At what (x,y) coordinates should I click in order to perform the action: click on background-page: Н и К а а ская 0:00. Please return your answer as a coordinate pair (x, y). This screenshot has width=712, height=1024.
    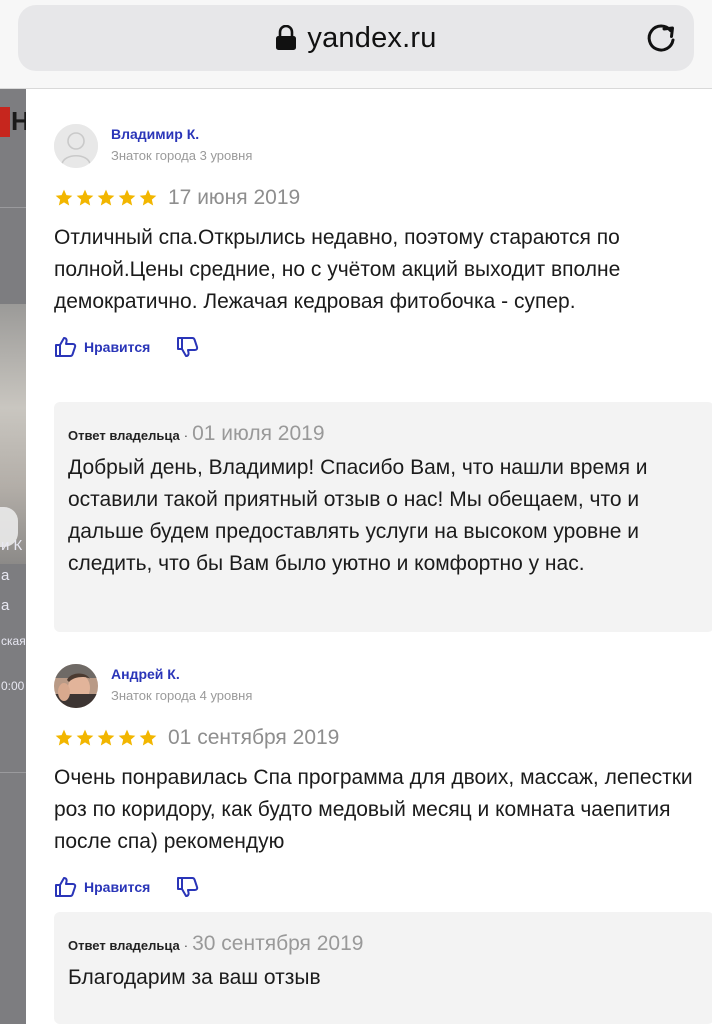
    Looking at the image, I should click on (13, 556).